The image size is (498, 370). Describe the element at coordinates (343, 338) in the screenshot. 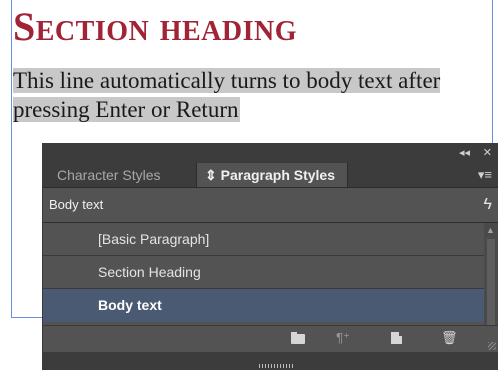

I see `clear-overrides-icon: ¶⁺` at that location.